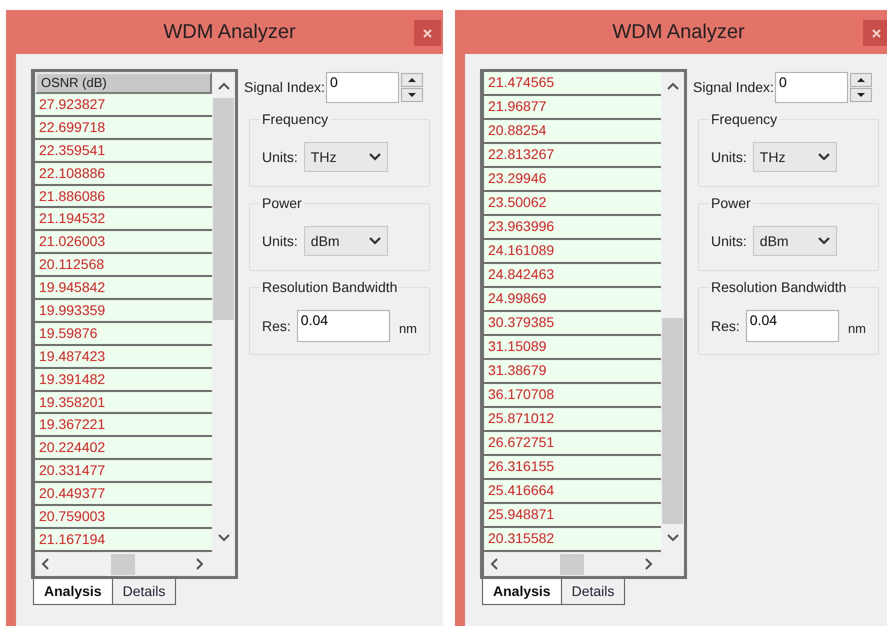 The image size is (887, 626). What do you see at coordinates (572, 132) in the screenshot?
I see `table-cell: 20.88254` at bounding box center [572, 132].